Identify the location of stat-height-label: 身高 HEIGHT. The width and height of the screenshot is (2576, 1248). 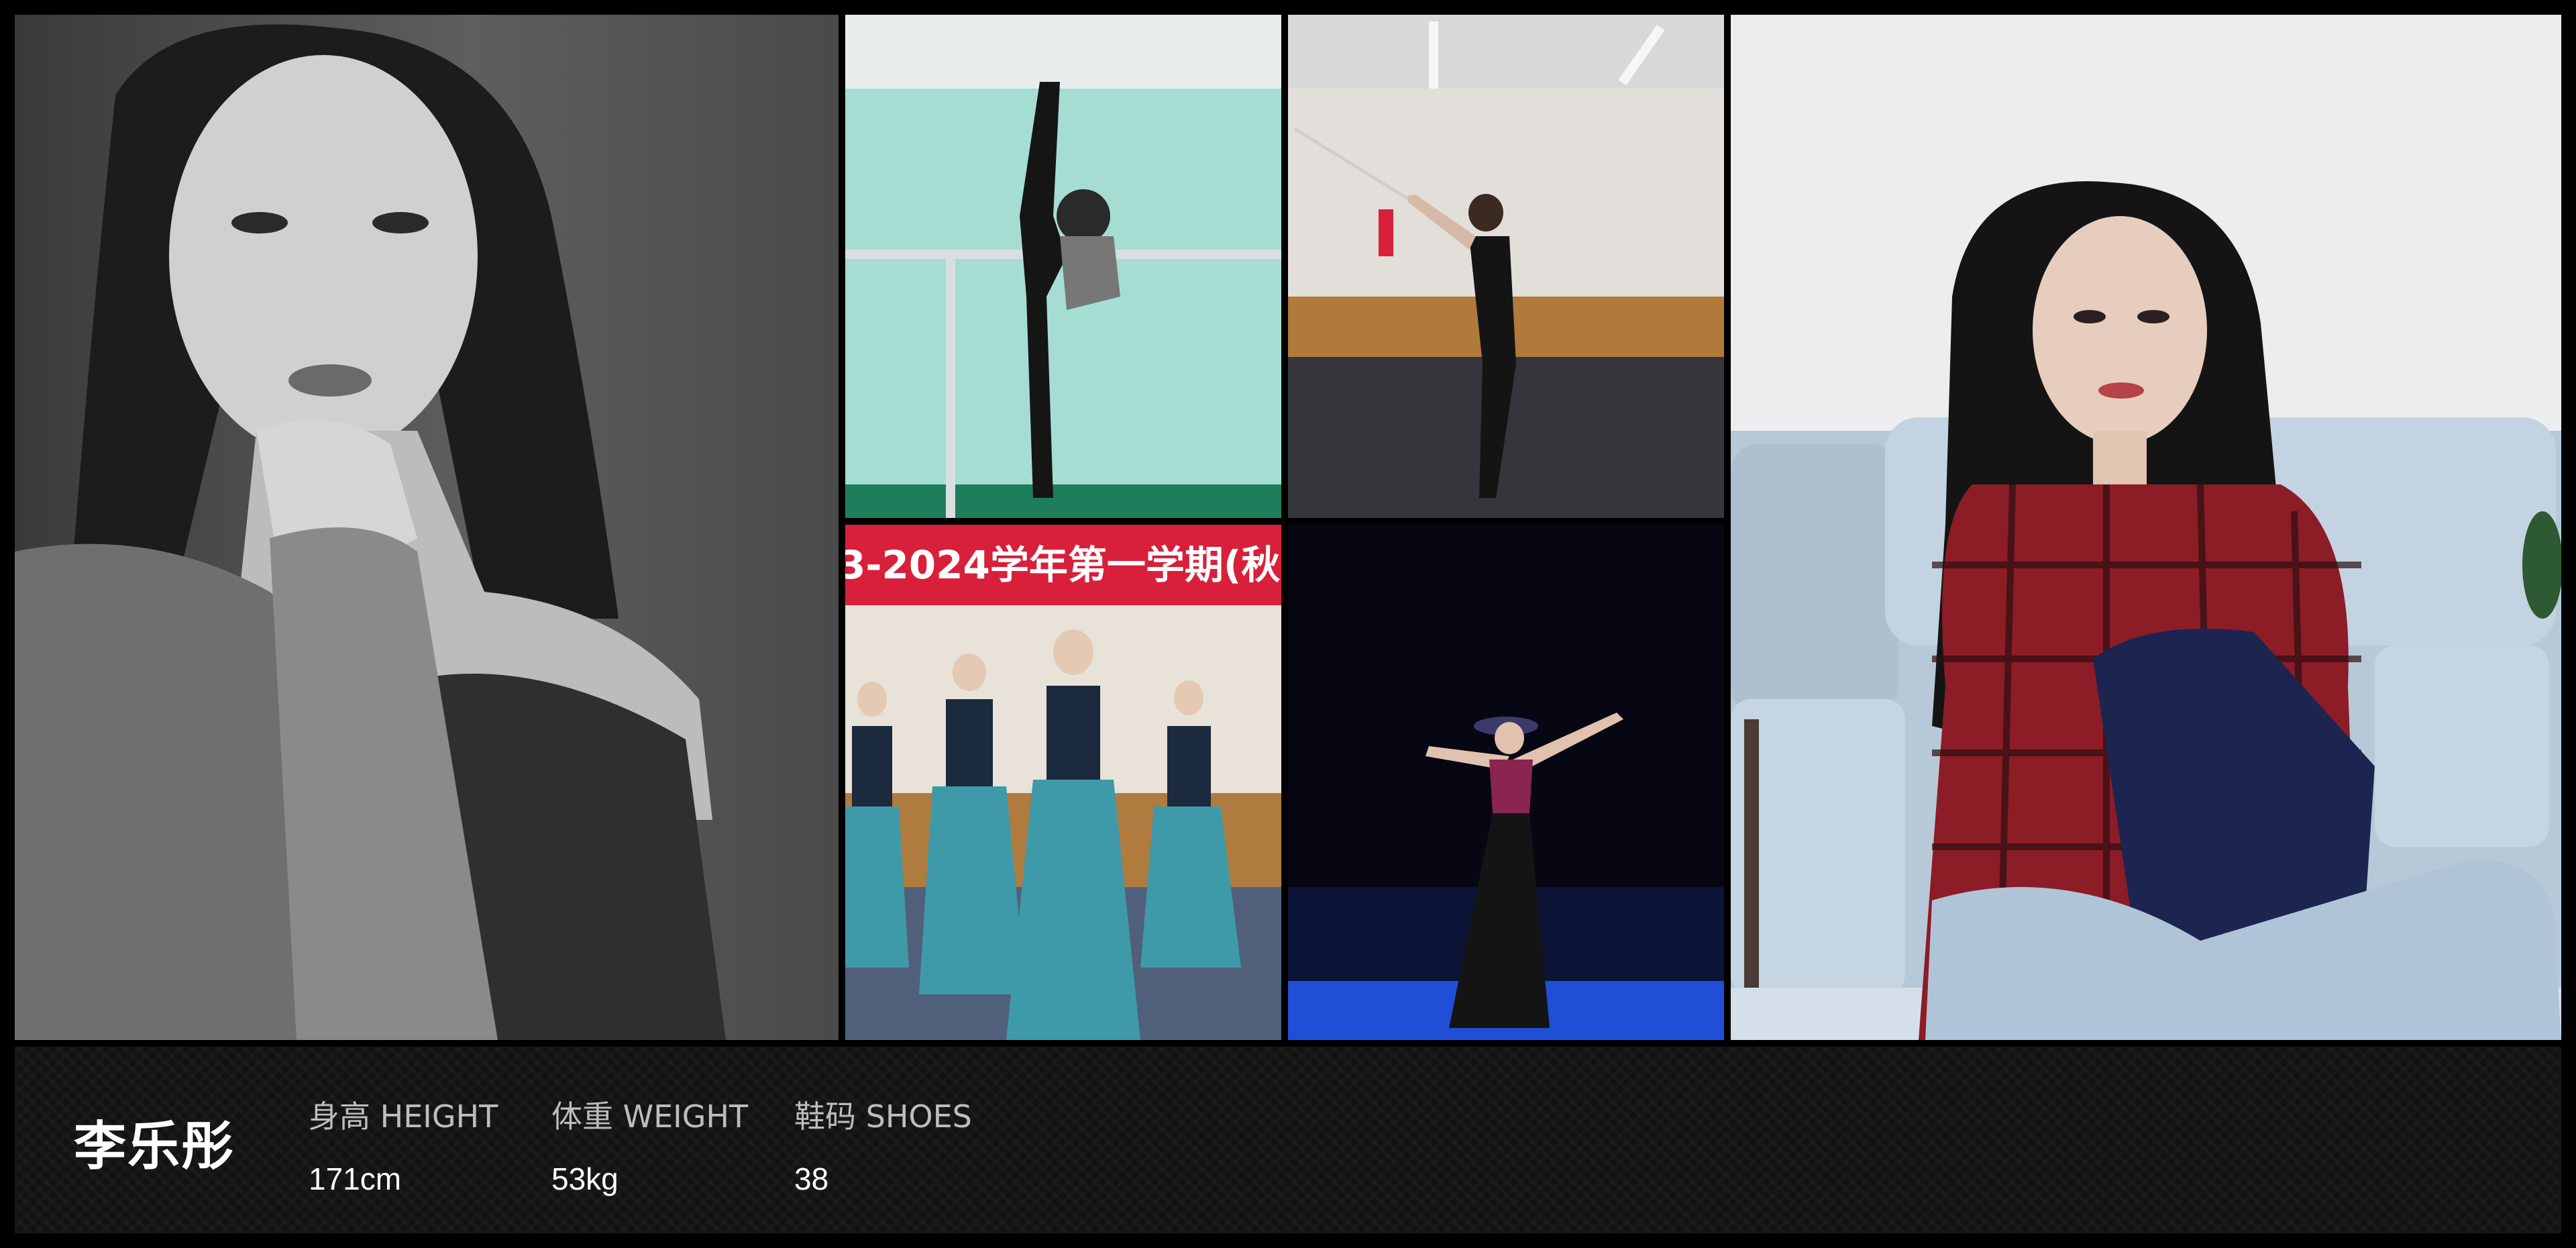
(403, 1116).